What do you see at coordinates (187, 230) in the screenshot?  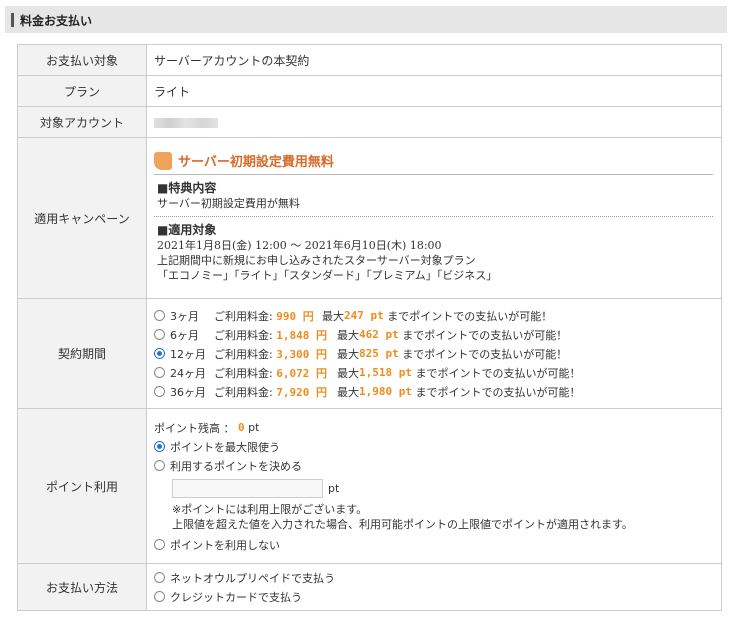 I see `target-heading: ■適用対象` at bounding box center [187, 230].